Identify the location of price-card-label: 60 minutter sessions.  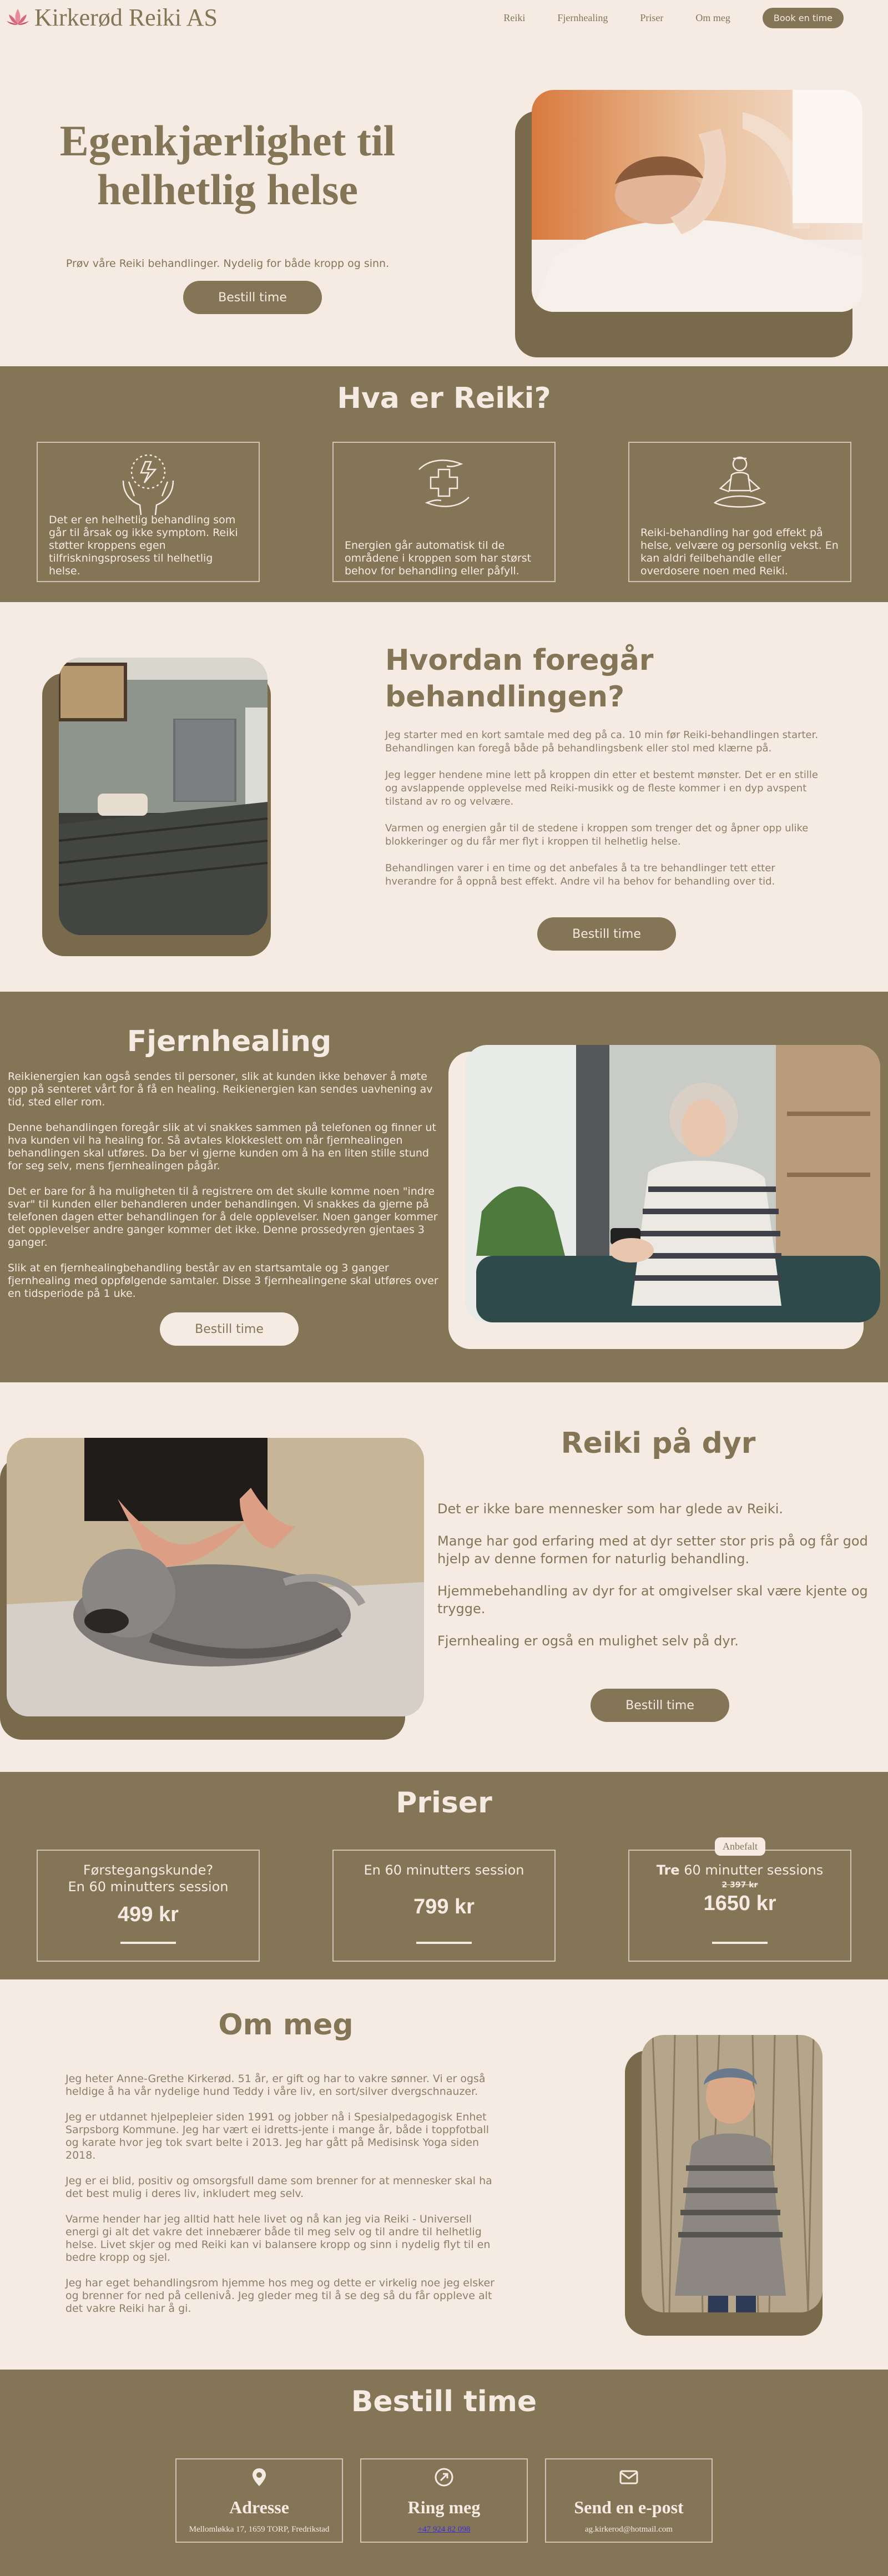
(752, 1870).